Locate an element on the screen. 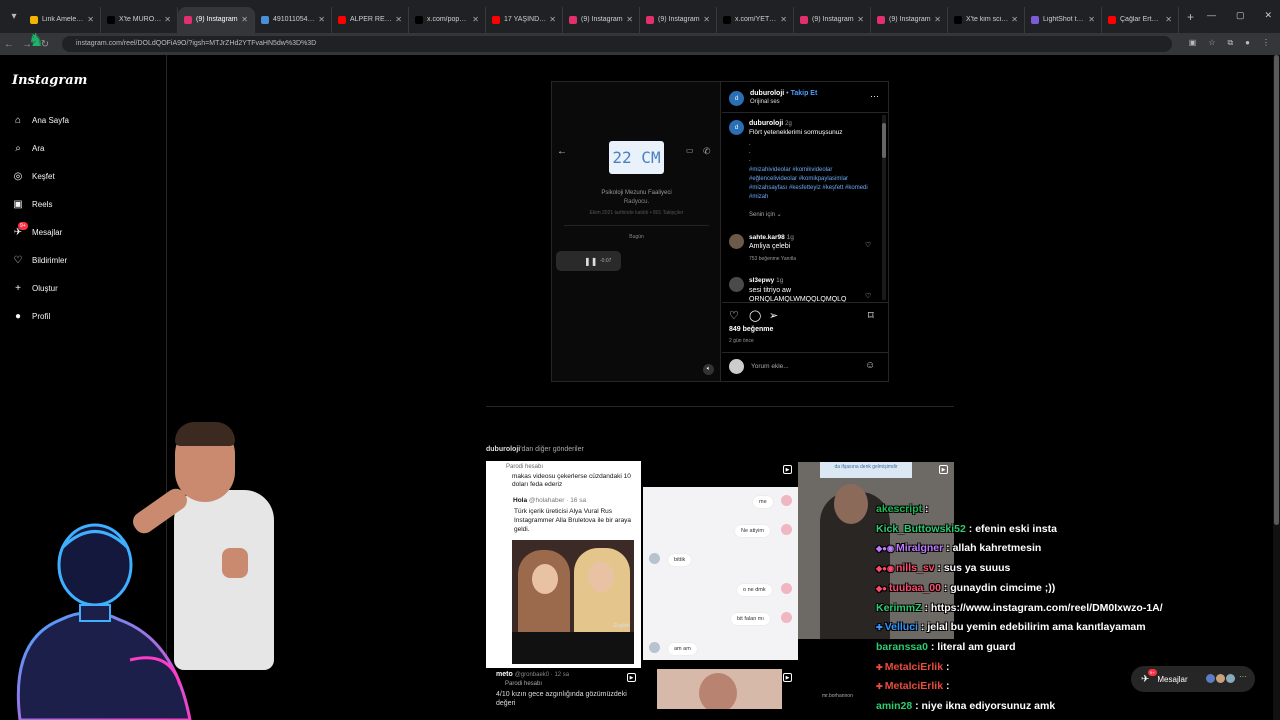  sidebar-item-search: ⌕ Ara is located at coordinates (28, 148).